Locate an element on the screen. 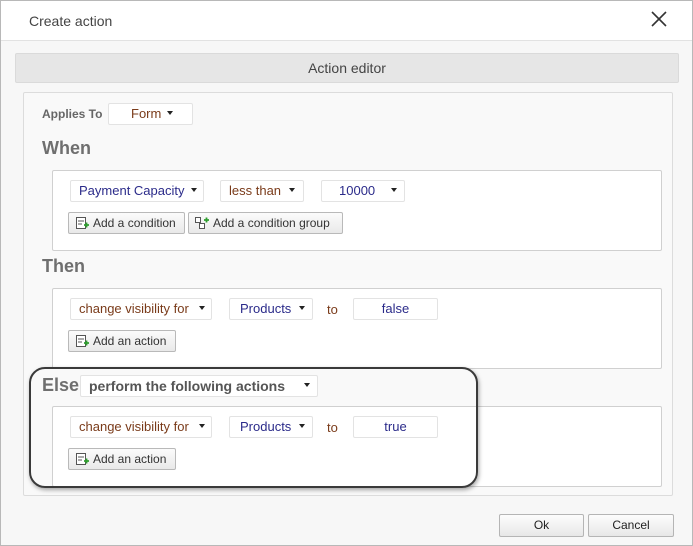 The width and height of the screenshot is (693, 546). then-to-label: to is located at coordinates (332, 309).